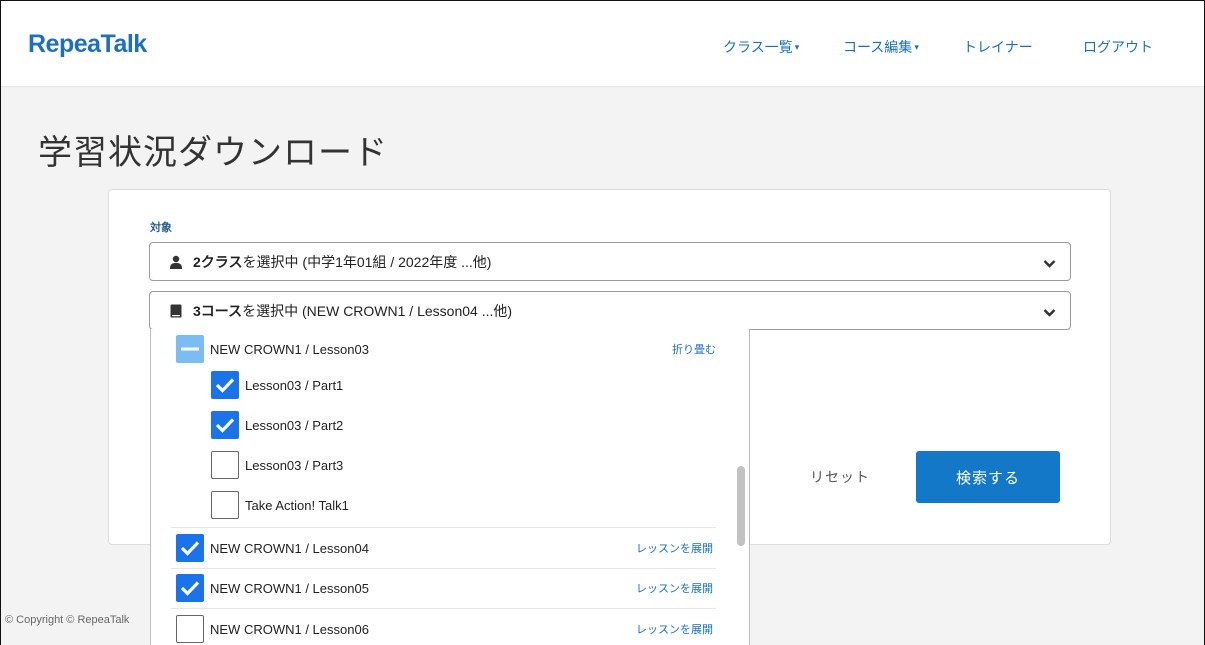 This screenshot has height=645, width=1205. What do you see at coordinates (448, 627) in the screenshot?
I see `list-item-lesson06: NEW CROWN1 / Lesson06 レッスンを展開` at bounding box center [448, 627].